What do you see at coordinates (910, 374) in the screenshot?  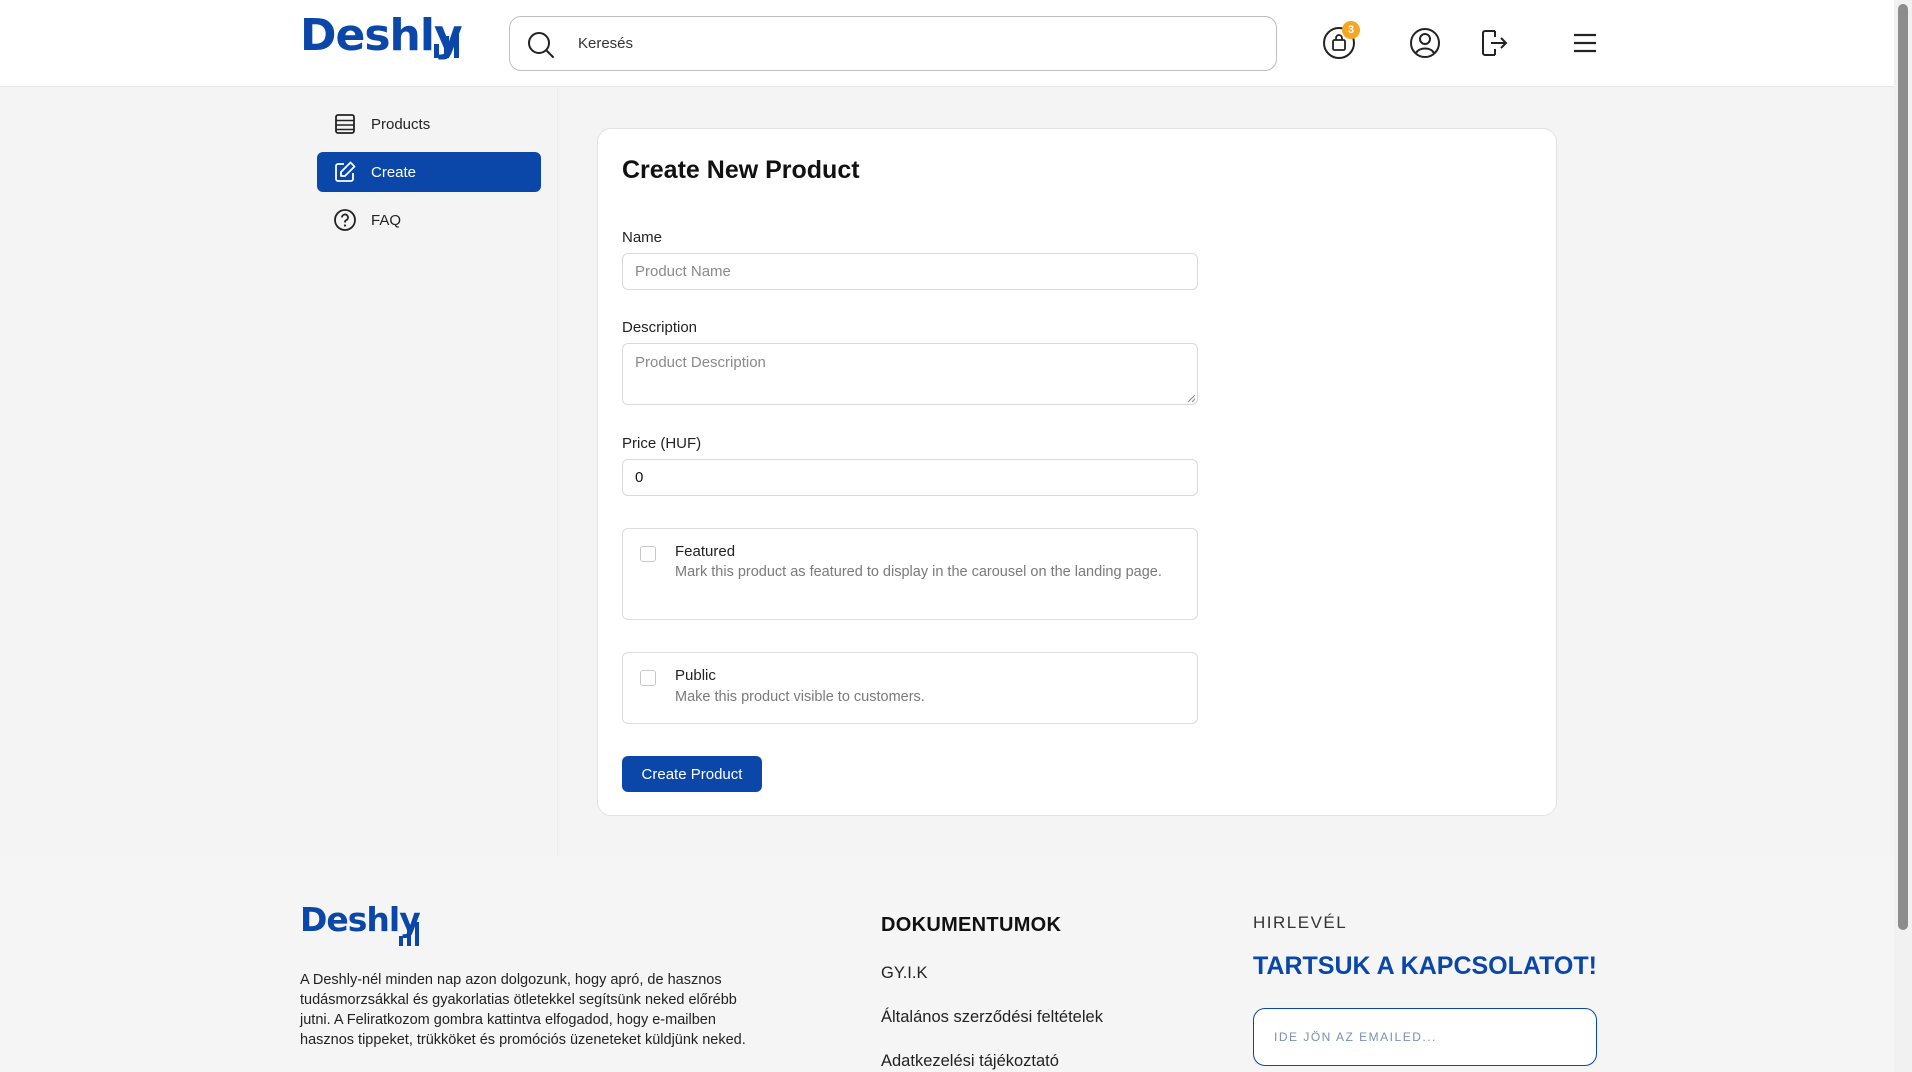 I see `description-field` at bounding box center [910, 374].